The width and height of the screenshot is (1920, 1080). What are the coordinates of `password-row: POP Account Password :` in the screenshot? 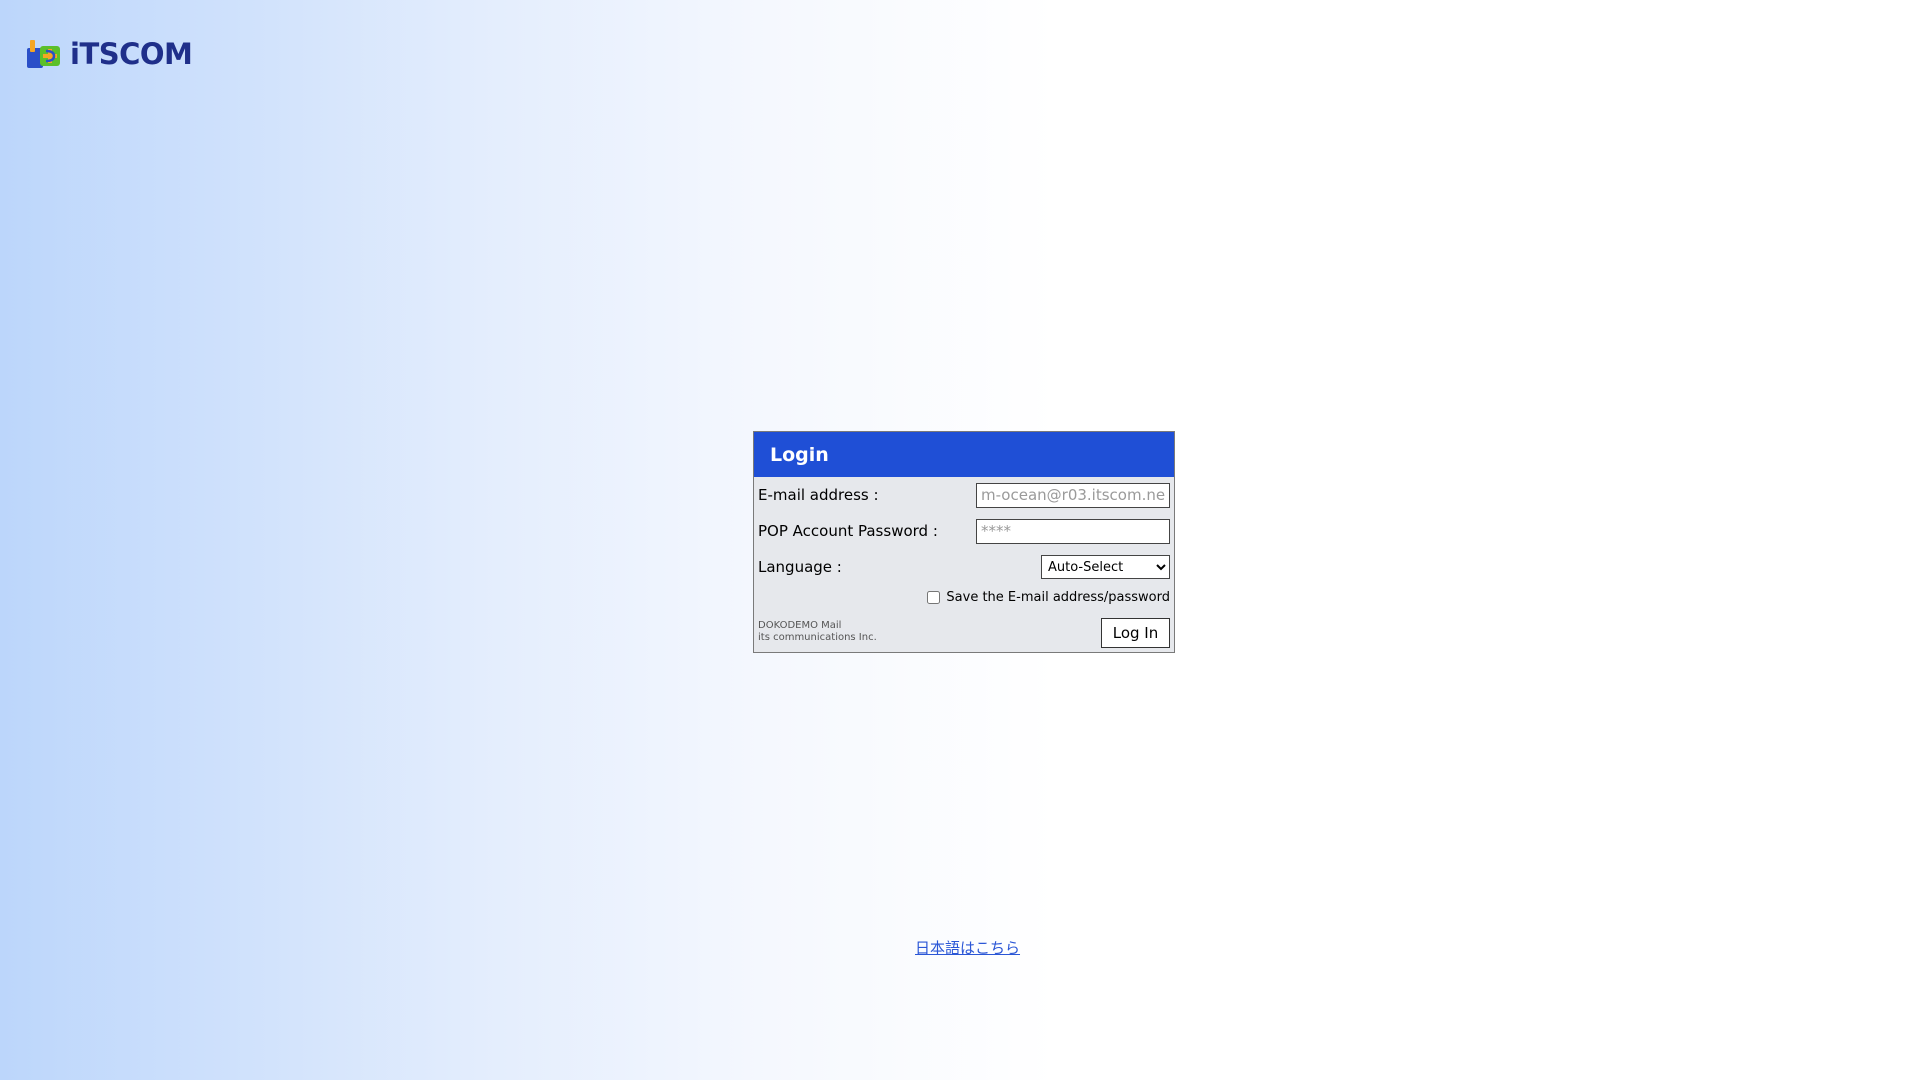 It's located at (964, 531).